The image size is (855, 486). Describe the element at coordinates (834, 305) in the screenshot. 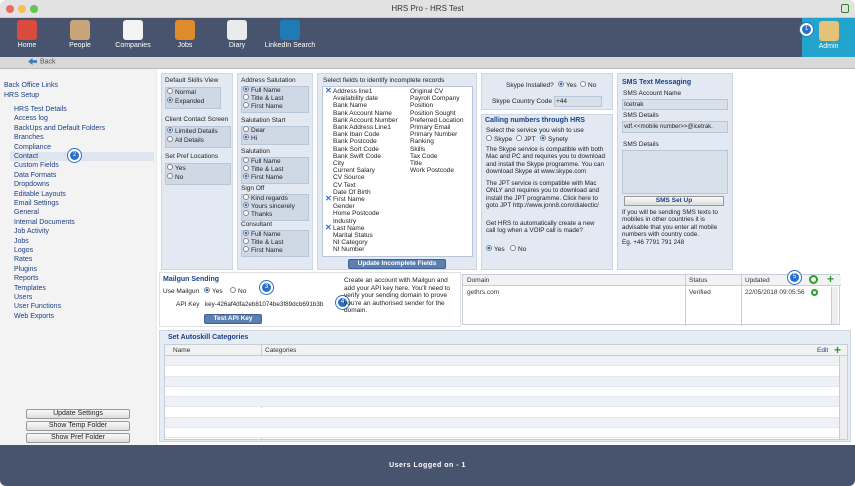

I see `domain-table-scrollbar` at that location.